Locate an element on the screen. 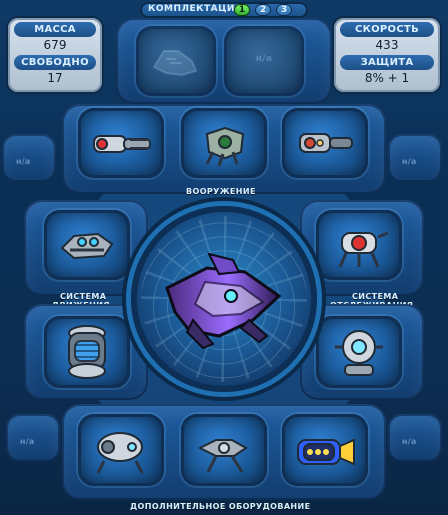  slot-na-hint: н/а is located at coordinates (264, 59).